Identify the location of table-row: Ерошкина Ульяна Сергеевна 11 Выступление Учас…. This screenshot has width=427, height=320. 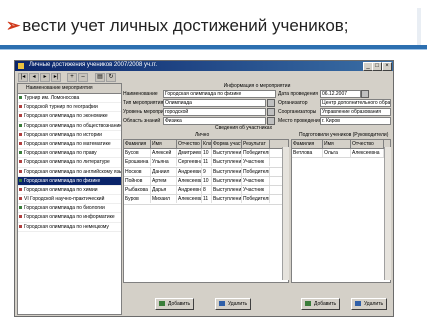
(206, 163).